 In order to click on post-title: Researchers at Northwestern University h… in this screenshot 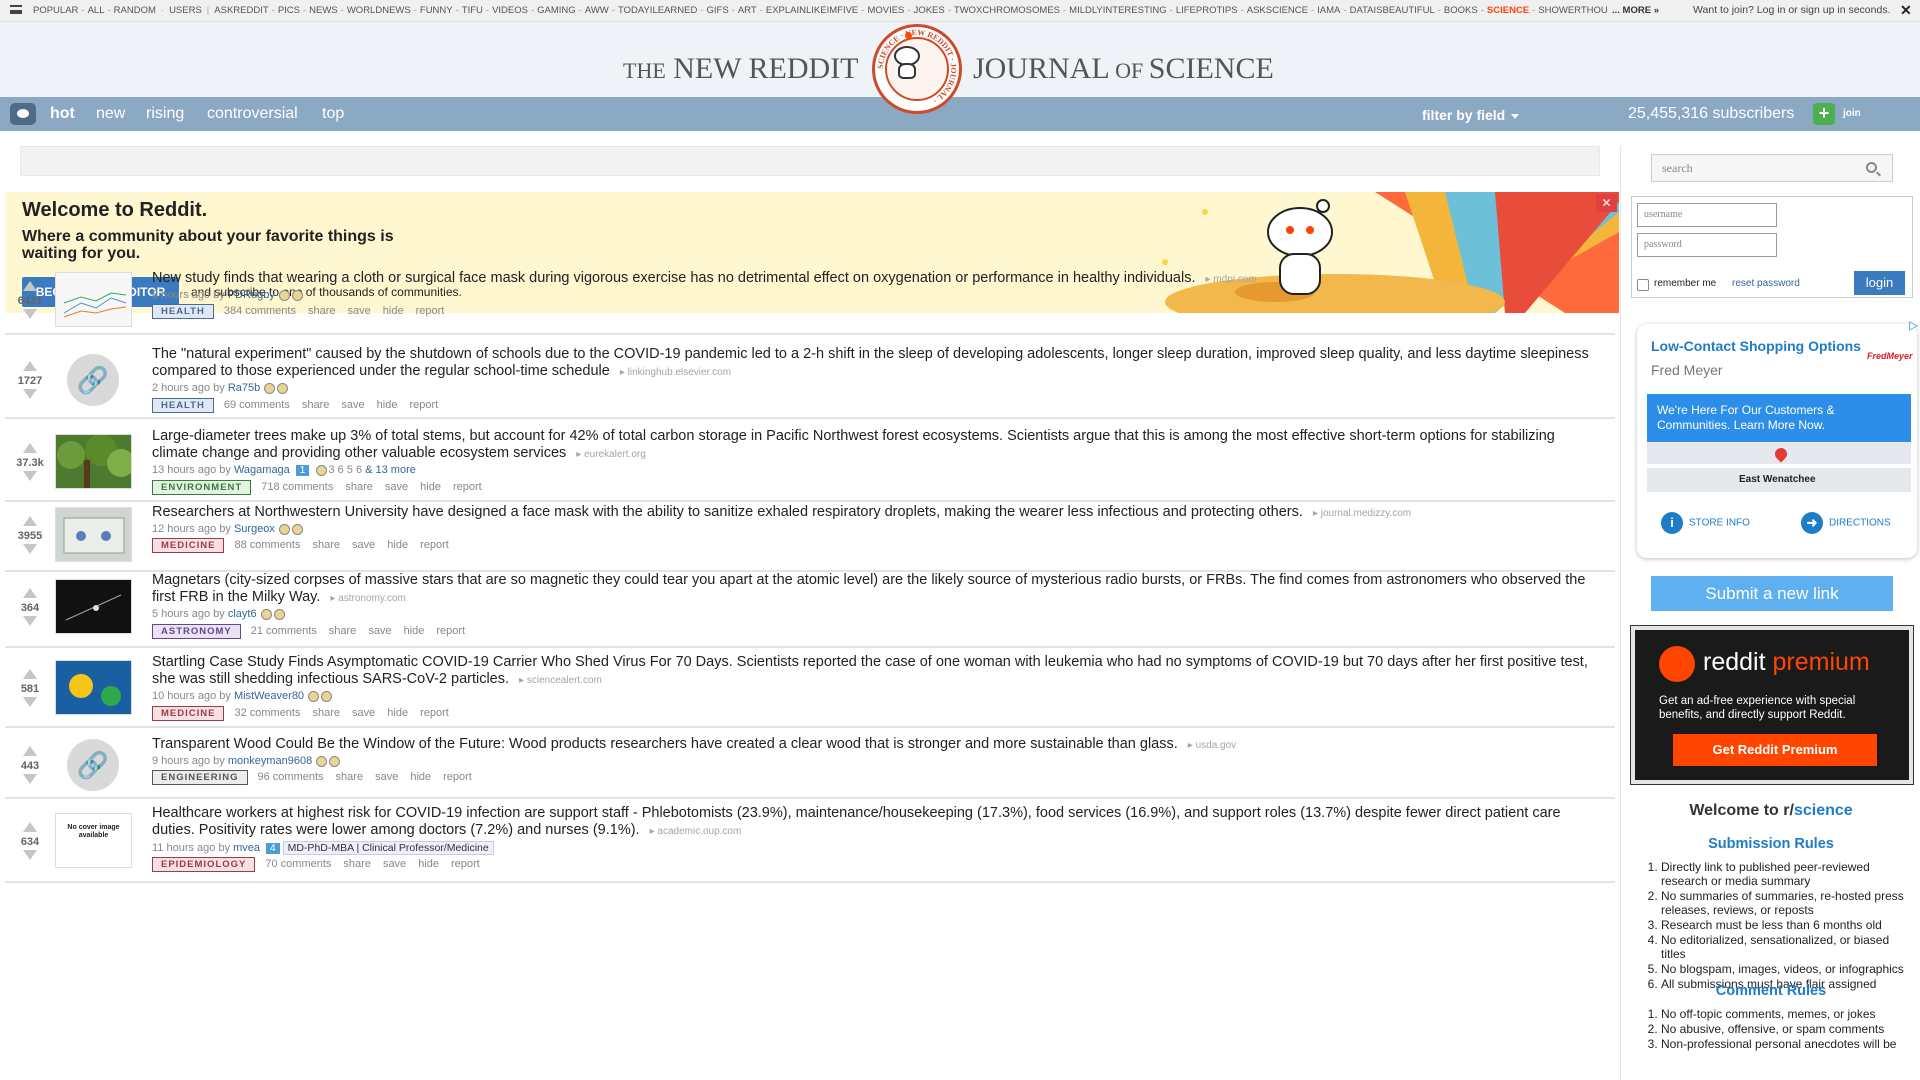, I will do `click(872, 513)`.